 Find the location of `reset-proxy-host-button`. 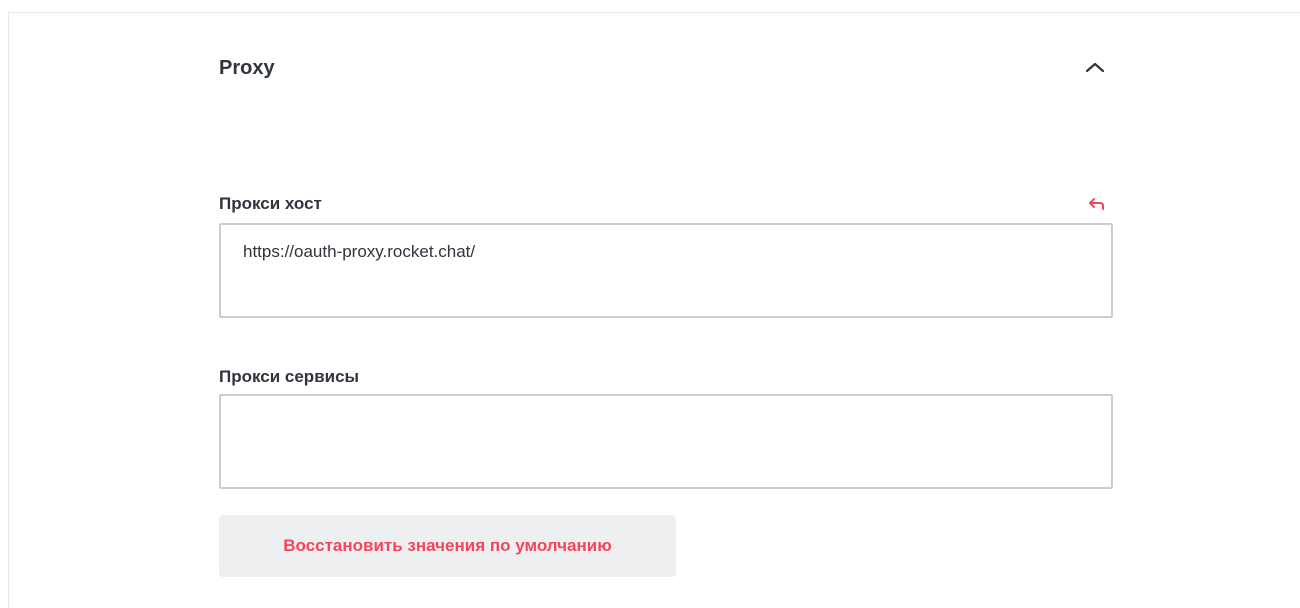

reset-proxy-host-button is located at coordinates (1096, 205).